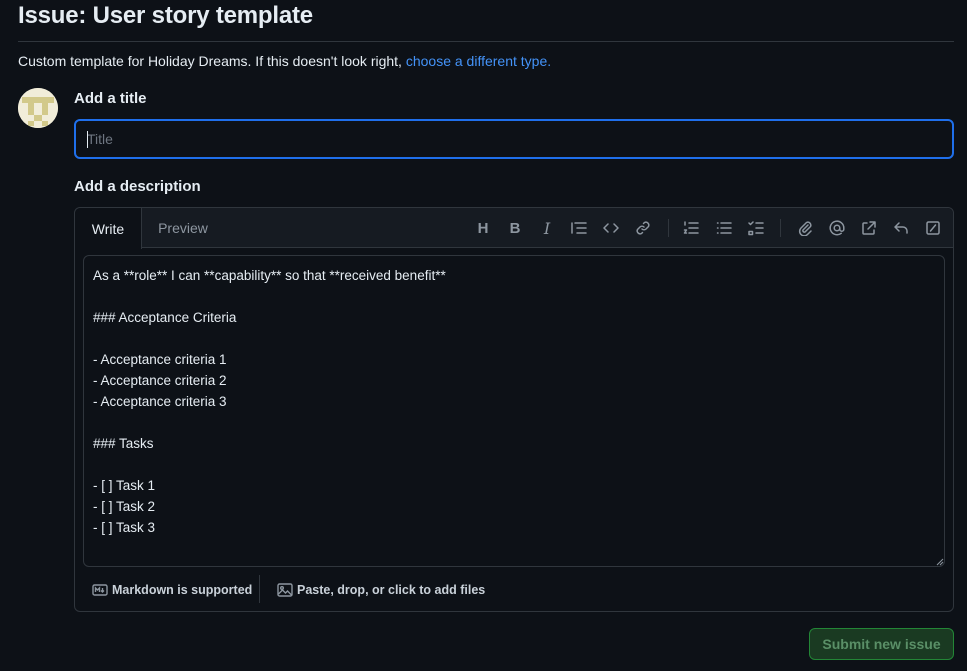 The image size is (967, 671). I want to click on description-label: Add a description, so click(137, 186).